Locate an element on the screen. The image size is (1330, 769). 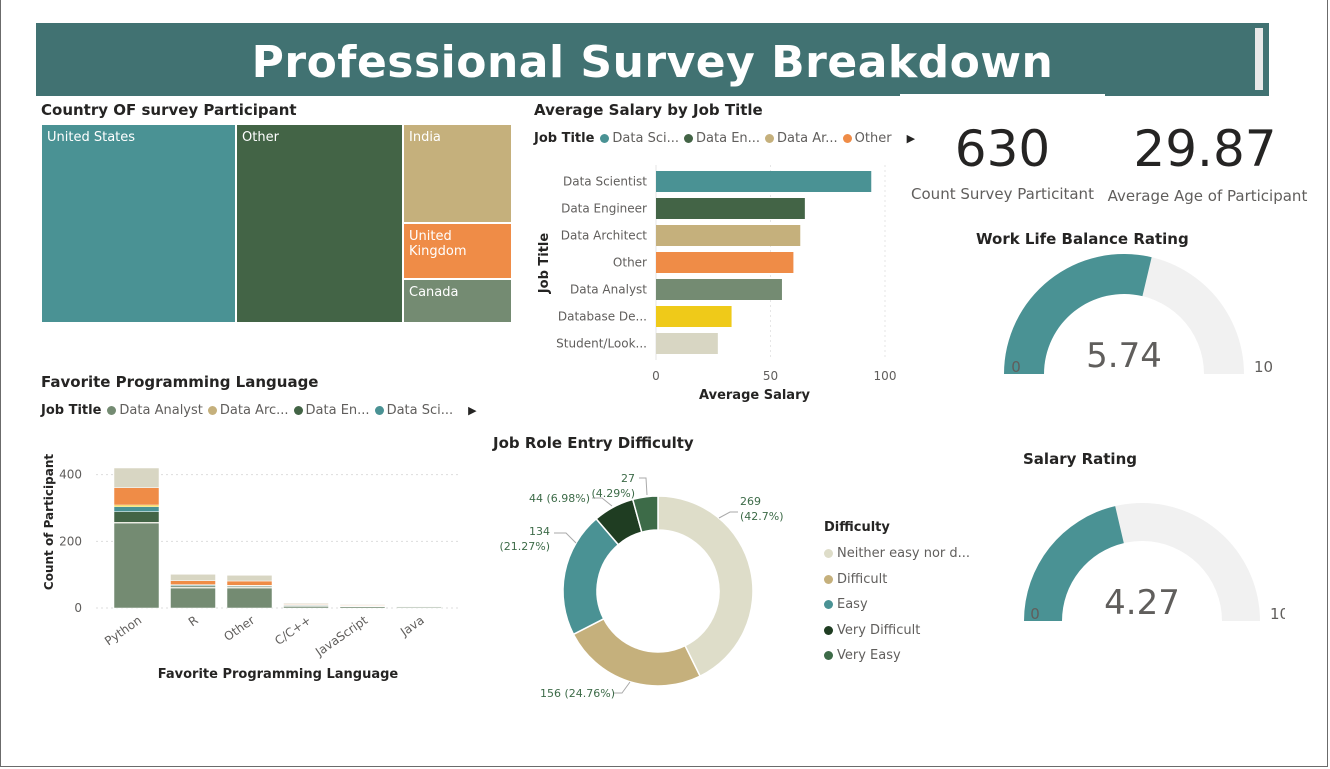
x-tick-label: Java is located at coordinates (412, 626).